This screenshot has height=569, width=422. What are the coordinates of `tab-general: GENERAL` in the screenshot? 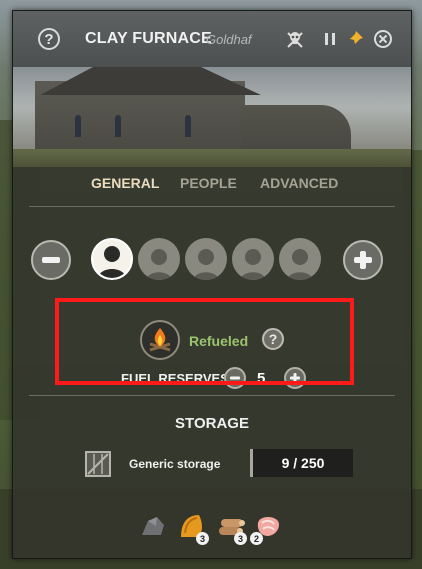 It's located at (125, 183).